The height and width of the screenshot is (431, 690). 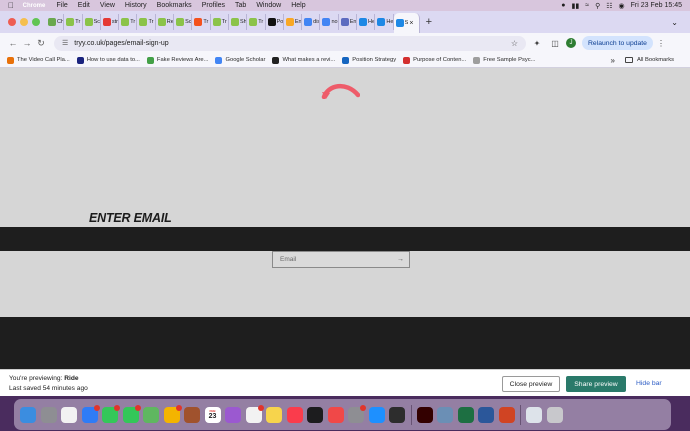 I want to click on menu-window: Window, so click(x=268, y=5).